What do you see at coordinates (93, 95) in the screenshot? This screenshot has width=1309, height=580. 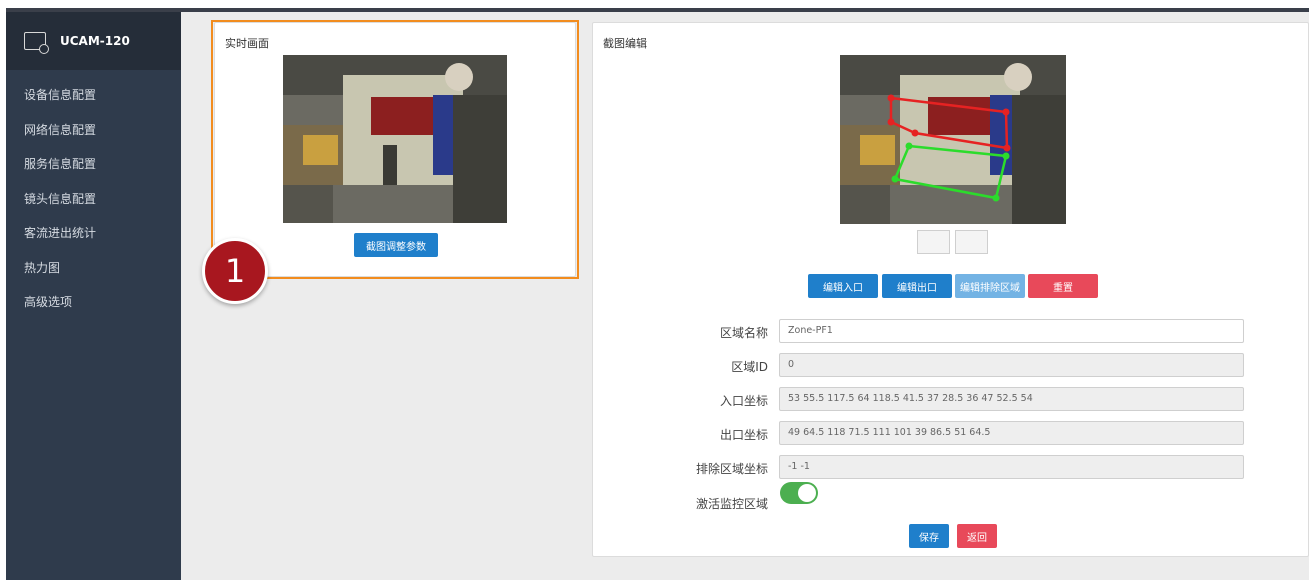 I see `sidebar-item-device-info: 设备信息配置` at bounding box center [93, 95].